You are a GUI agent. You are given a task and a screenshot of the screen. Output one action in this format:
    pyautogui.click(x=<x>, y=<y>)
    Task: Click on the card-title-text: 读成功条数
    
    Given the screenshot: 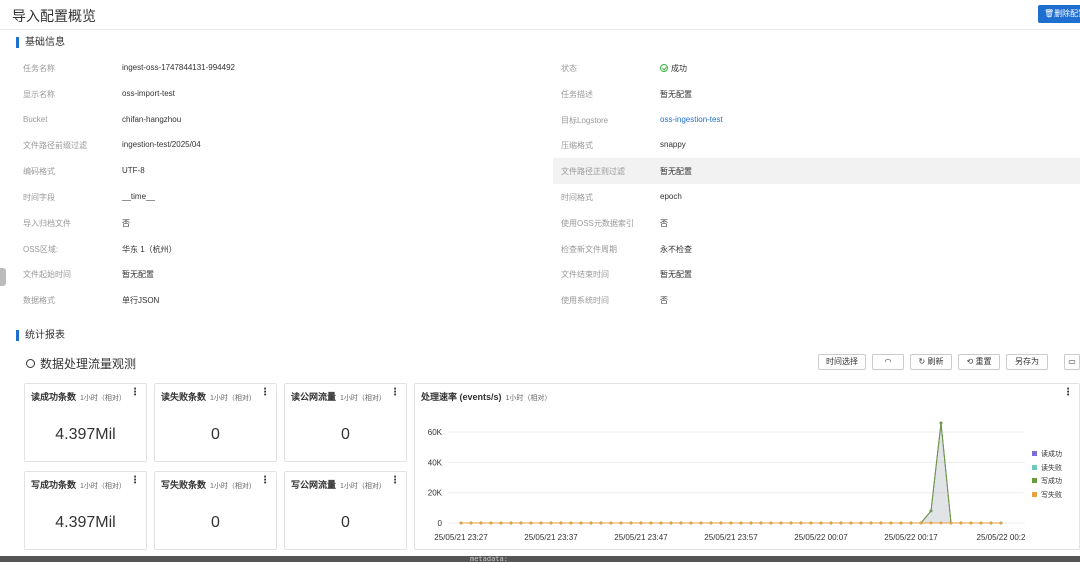 What is the action you would take?
    pyautogui.click(x=54, y=397)
    